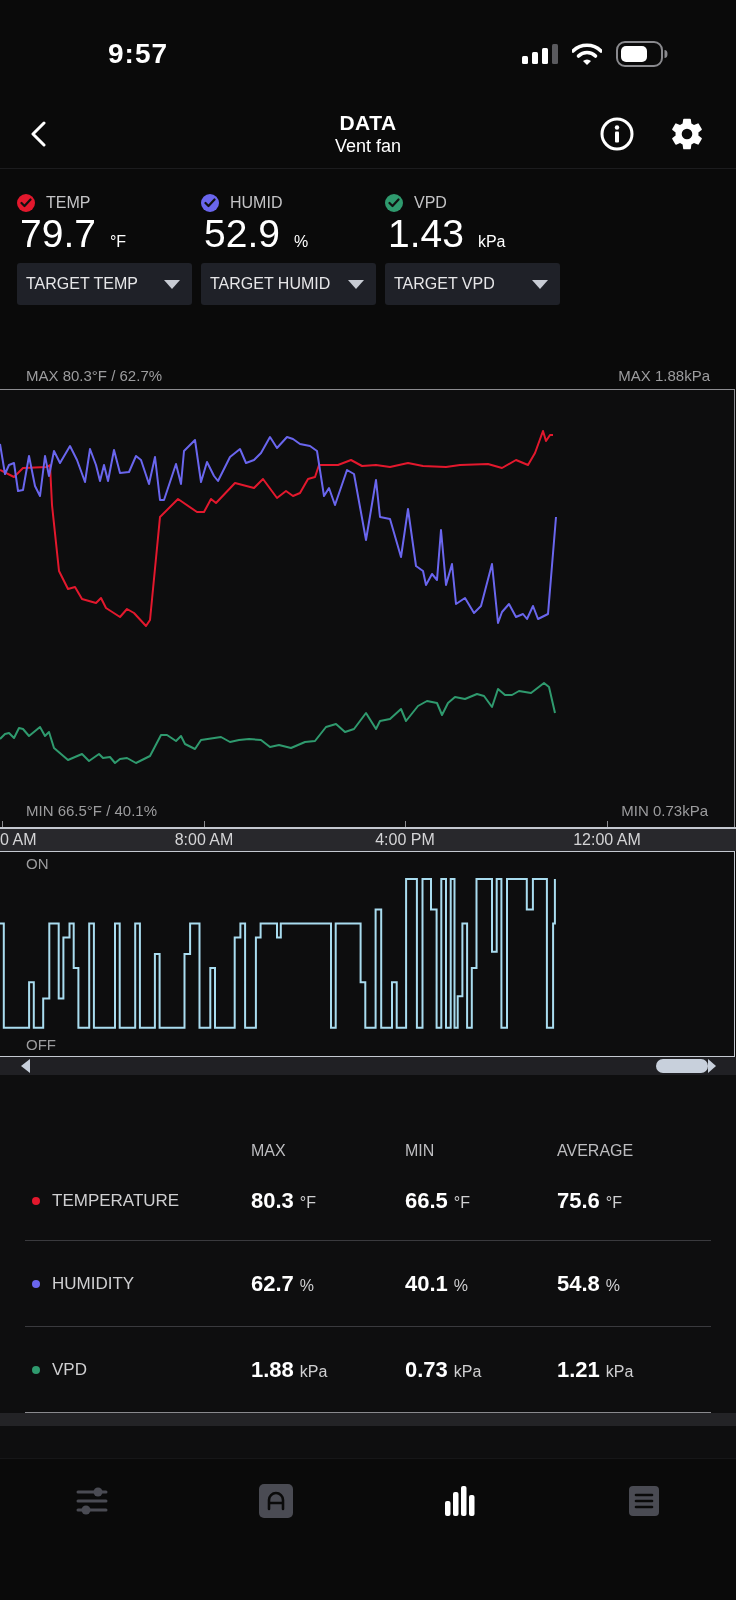 Image resolution: width=736 pixels, height=1600 pixels. Describe the element at coordinates (116, 1200) in the screenshot. I see `stats-row-label: TEMPERATURE` at that location.